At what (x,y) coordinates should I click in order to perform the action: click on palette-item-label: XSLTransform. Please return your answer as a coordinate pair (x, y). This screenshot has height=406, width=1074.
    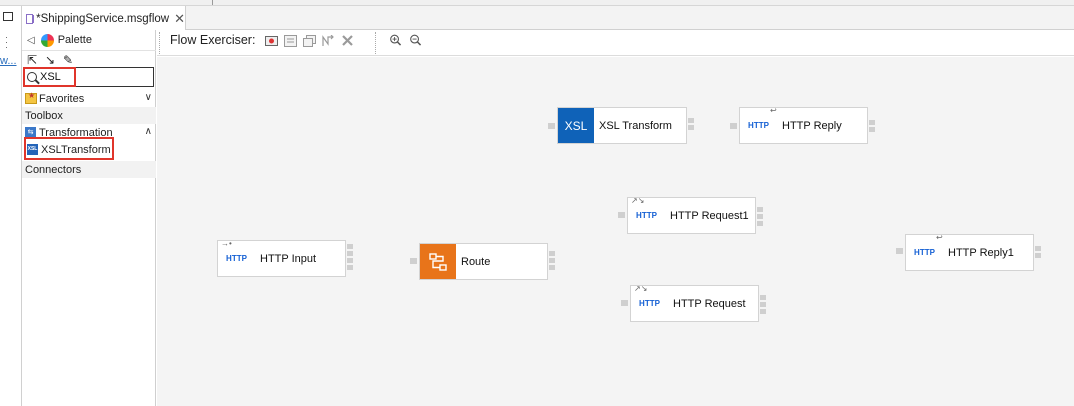
    Looking at the image, I should click on (76, 149).